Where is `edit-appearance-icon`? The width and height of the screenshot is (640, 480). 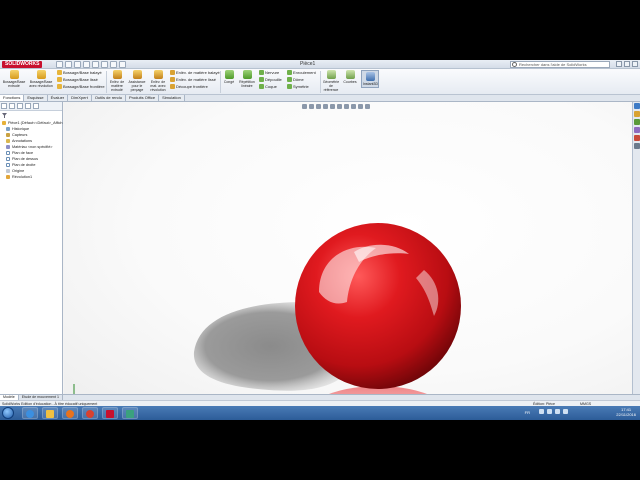 edit-appearance-icon is located at coordinates (353, 106).